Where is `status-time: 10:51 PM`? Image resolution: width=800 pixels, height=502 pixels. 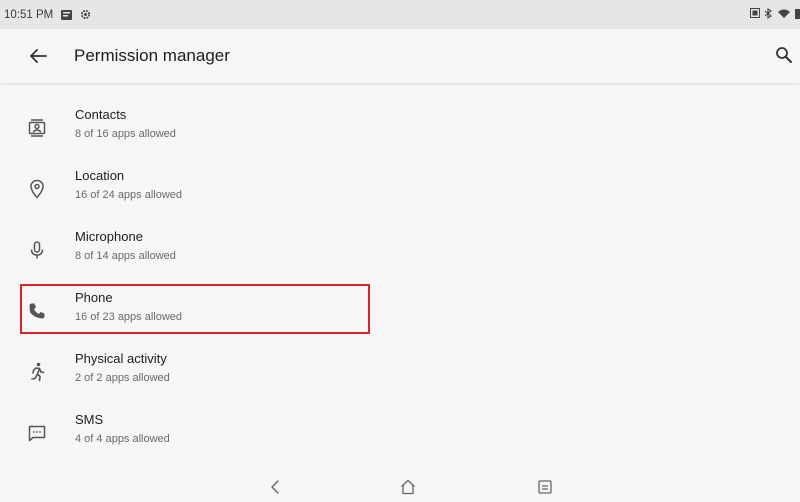
status-time: 10:51 PM is located at coordinates (29, 14).